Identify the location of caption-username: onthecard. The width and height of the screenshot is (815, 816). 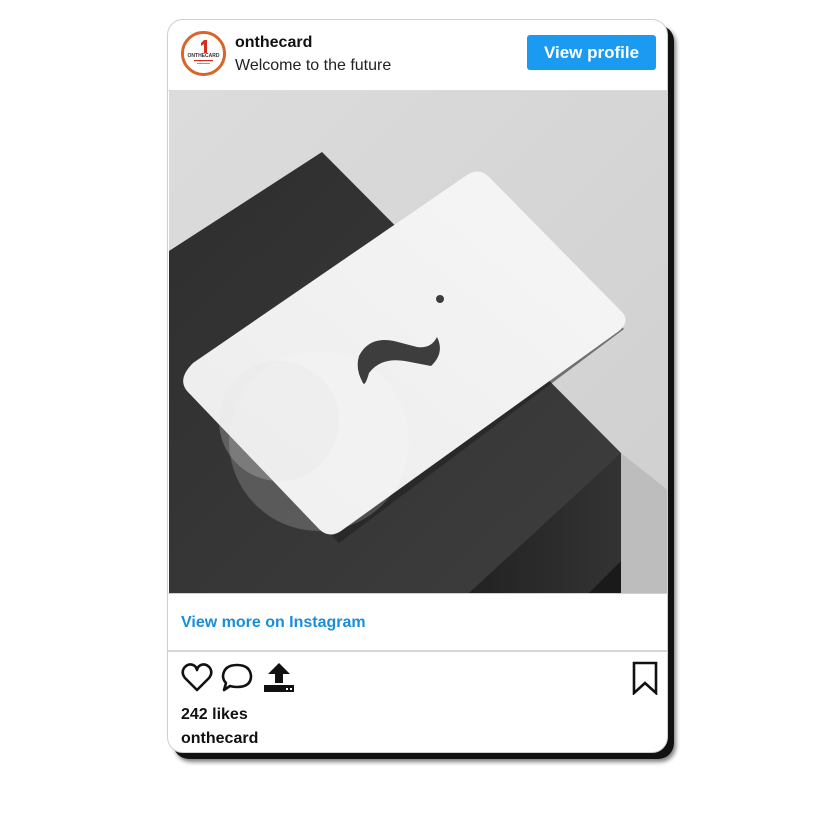
(219, 739).